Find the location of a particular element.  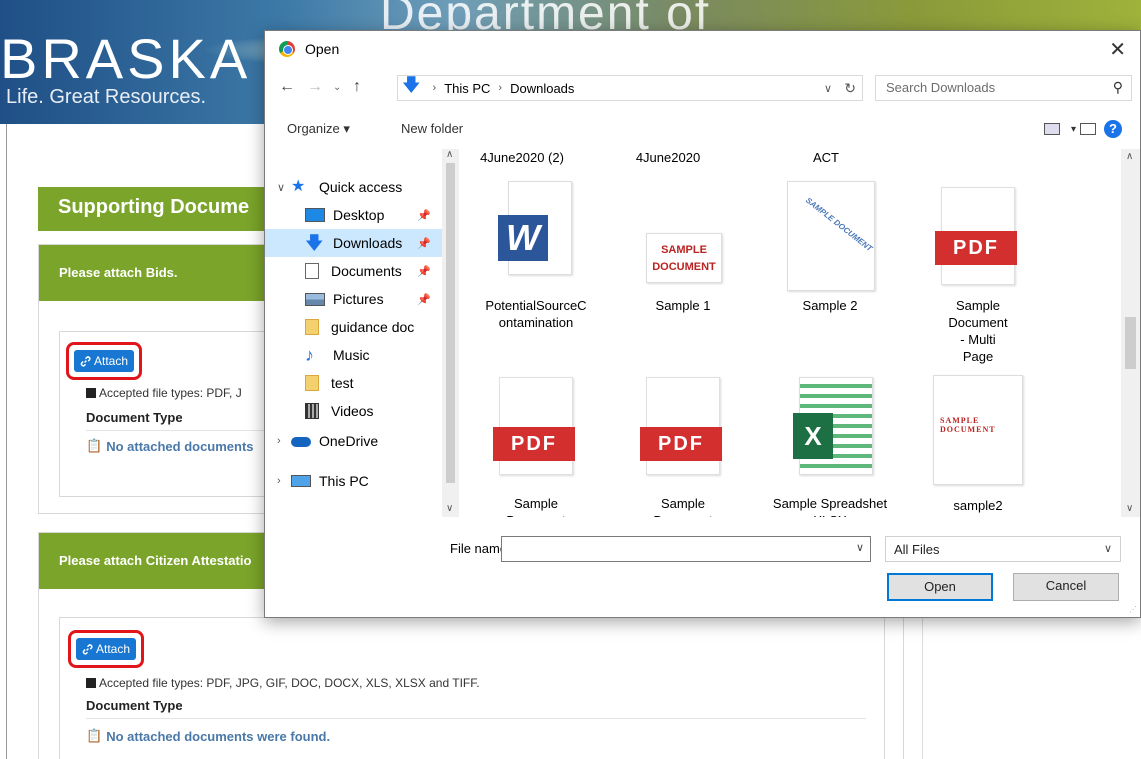

nav-guidance-doc: guidance doc is located at coordinates (355, 327).